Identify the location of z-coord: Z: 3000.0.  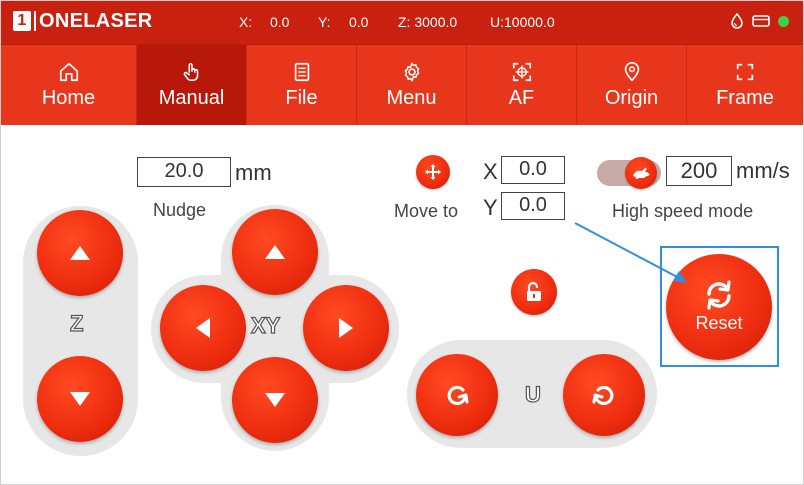
(428, 22).